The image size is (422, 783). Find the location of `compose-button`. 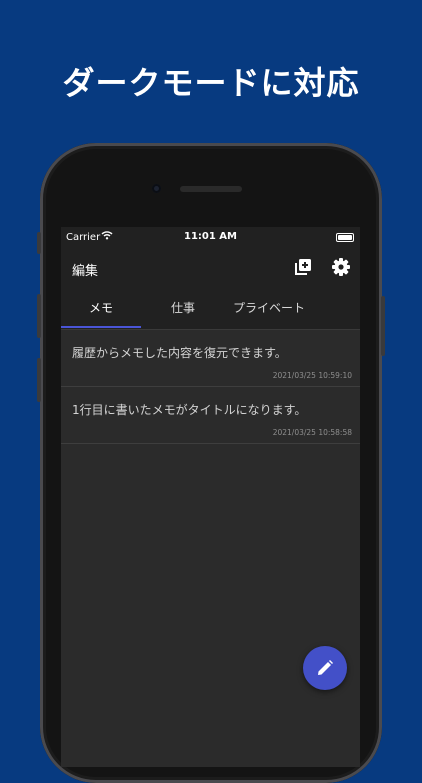

compose-button is located at coordinates (325, 668).